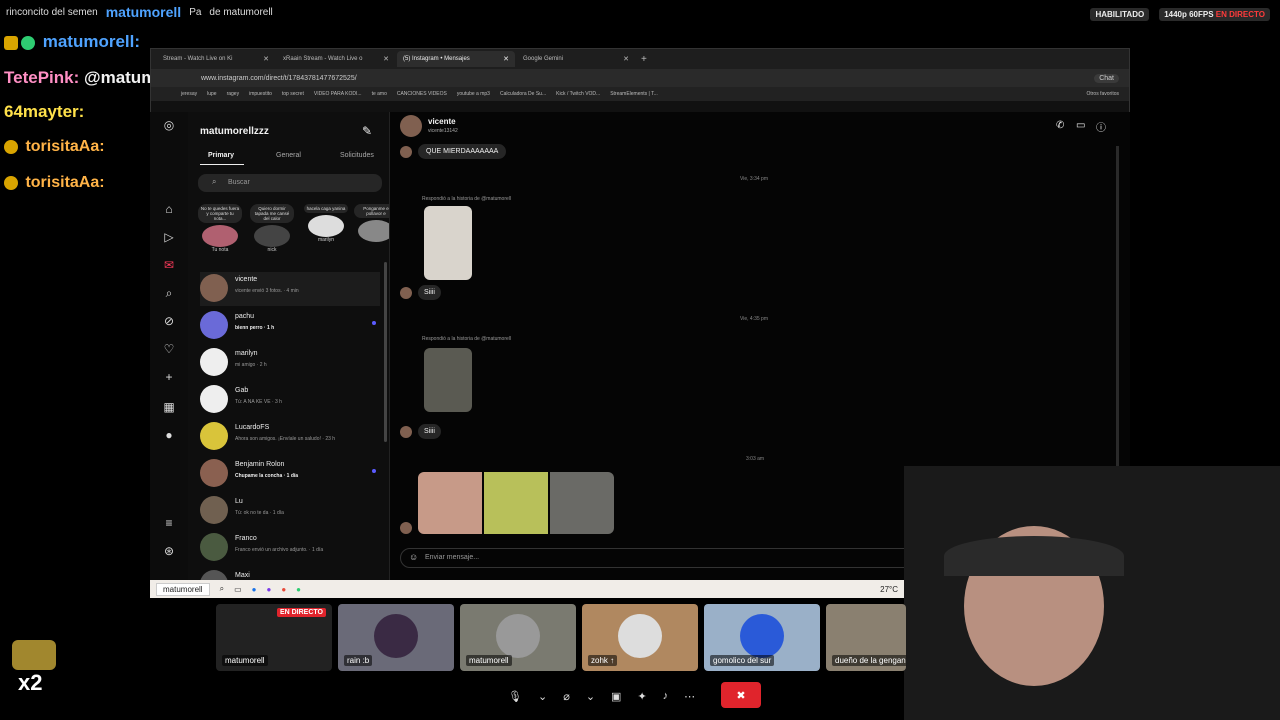 This screenshot has height=720, width=1280. I want to click on activities-icon: ✦, so click(641, 696).